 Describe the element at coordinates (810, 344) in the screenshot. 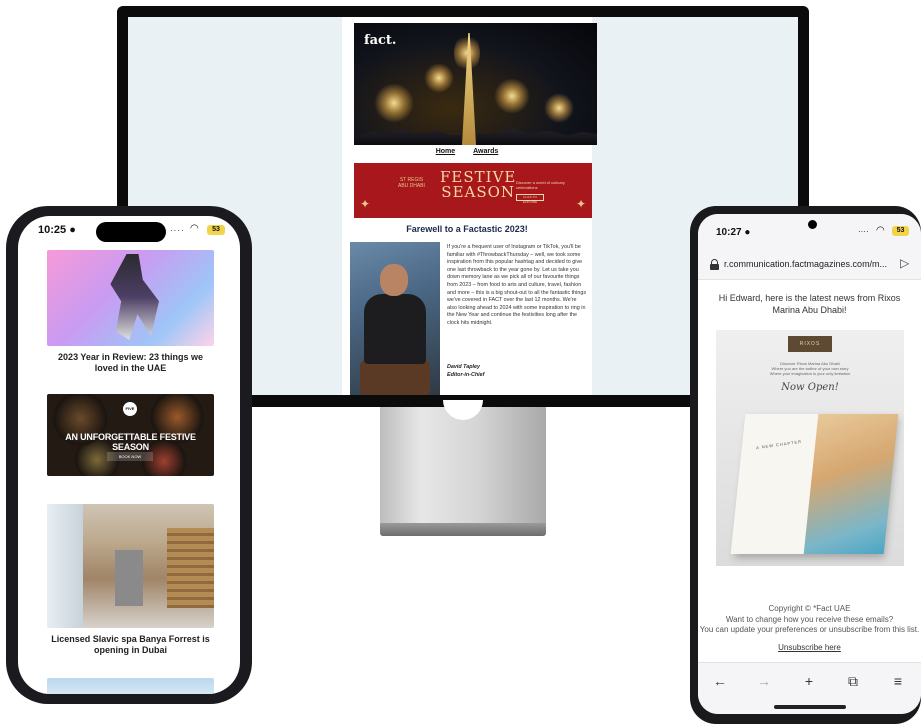

I see `rixos-logo: RIXOS` at that location.